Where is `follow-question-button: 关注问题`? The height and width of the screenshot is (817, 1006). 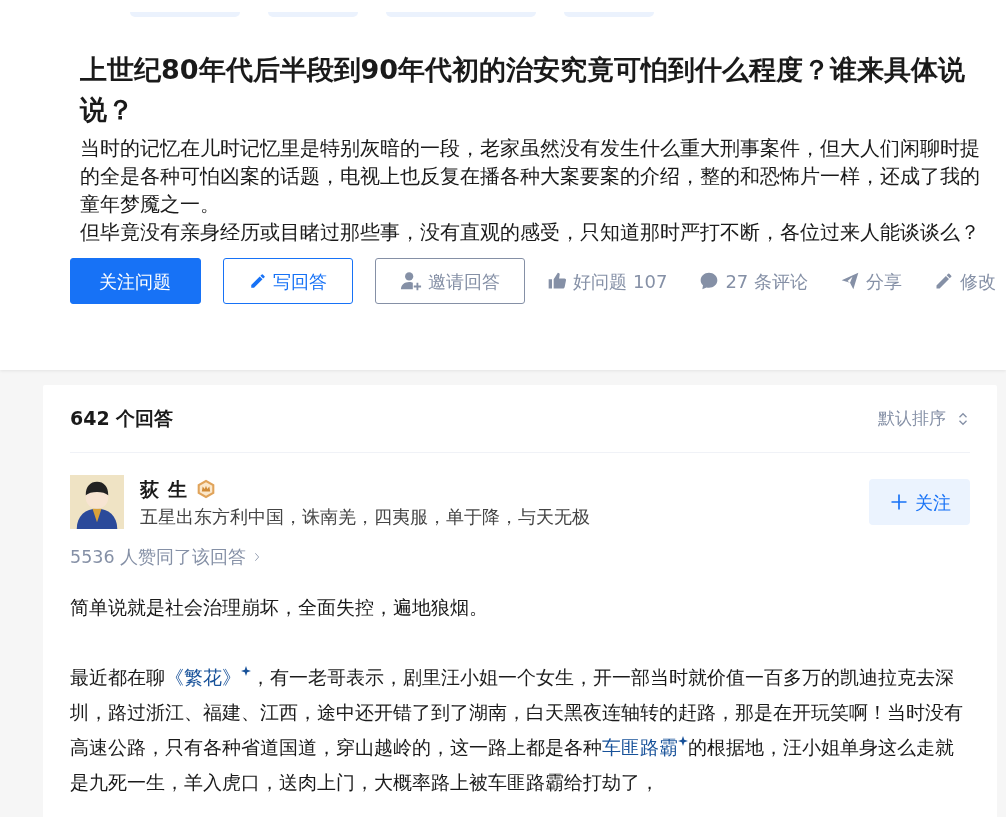 follow-question-button: 关注问题 is located at coordinates (135, 281).